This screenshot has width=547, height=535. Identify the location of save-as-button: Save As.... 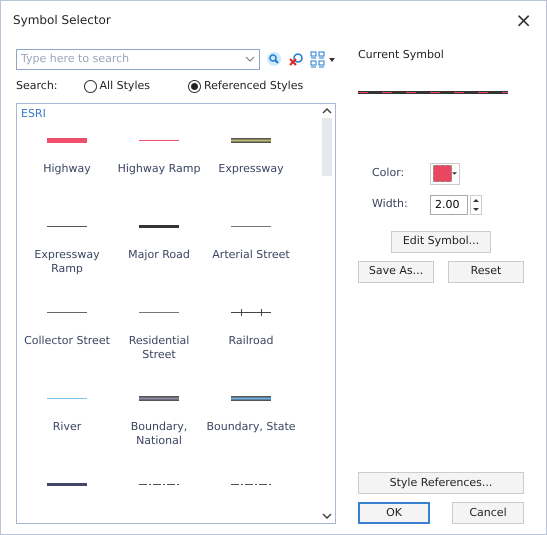
(396, 271).